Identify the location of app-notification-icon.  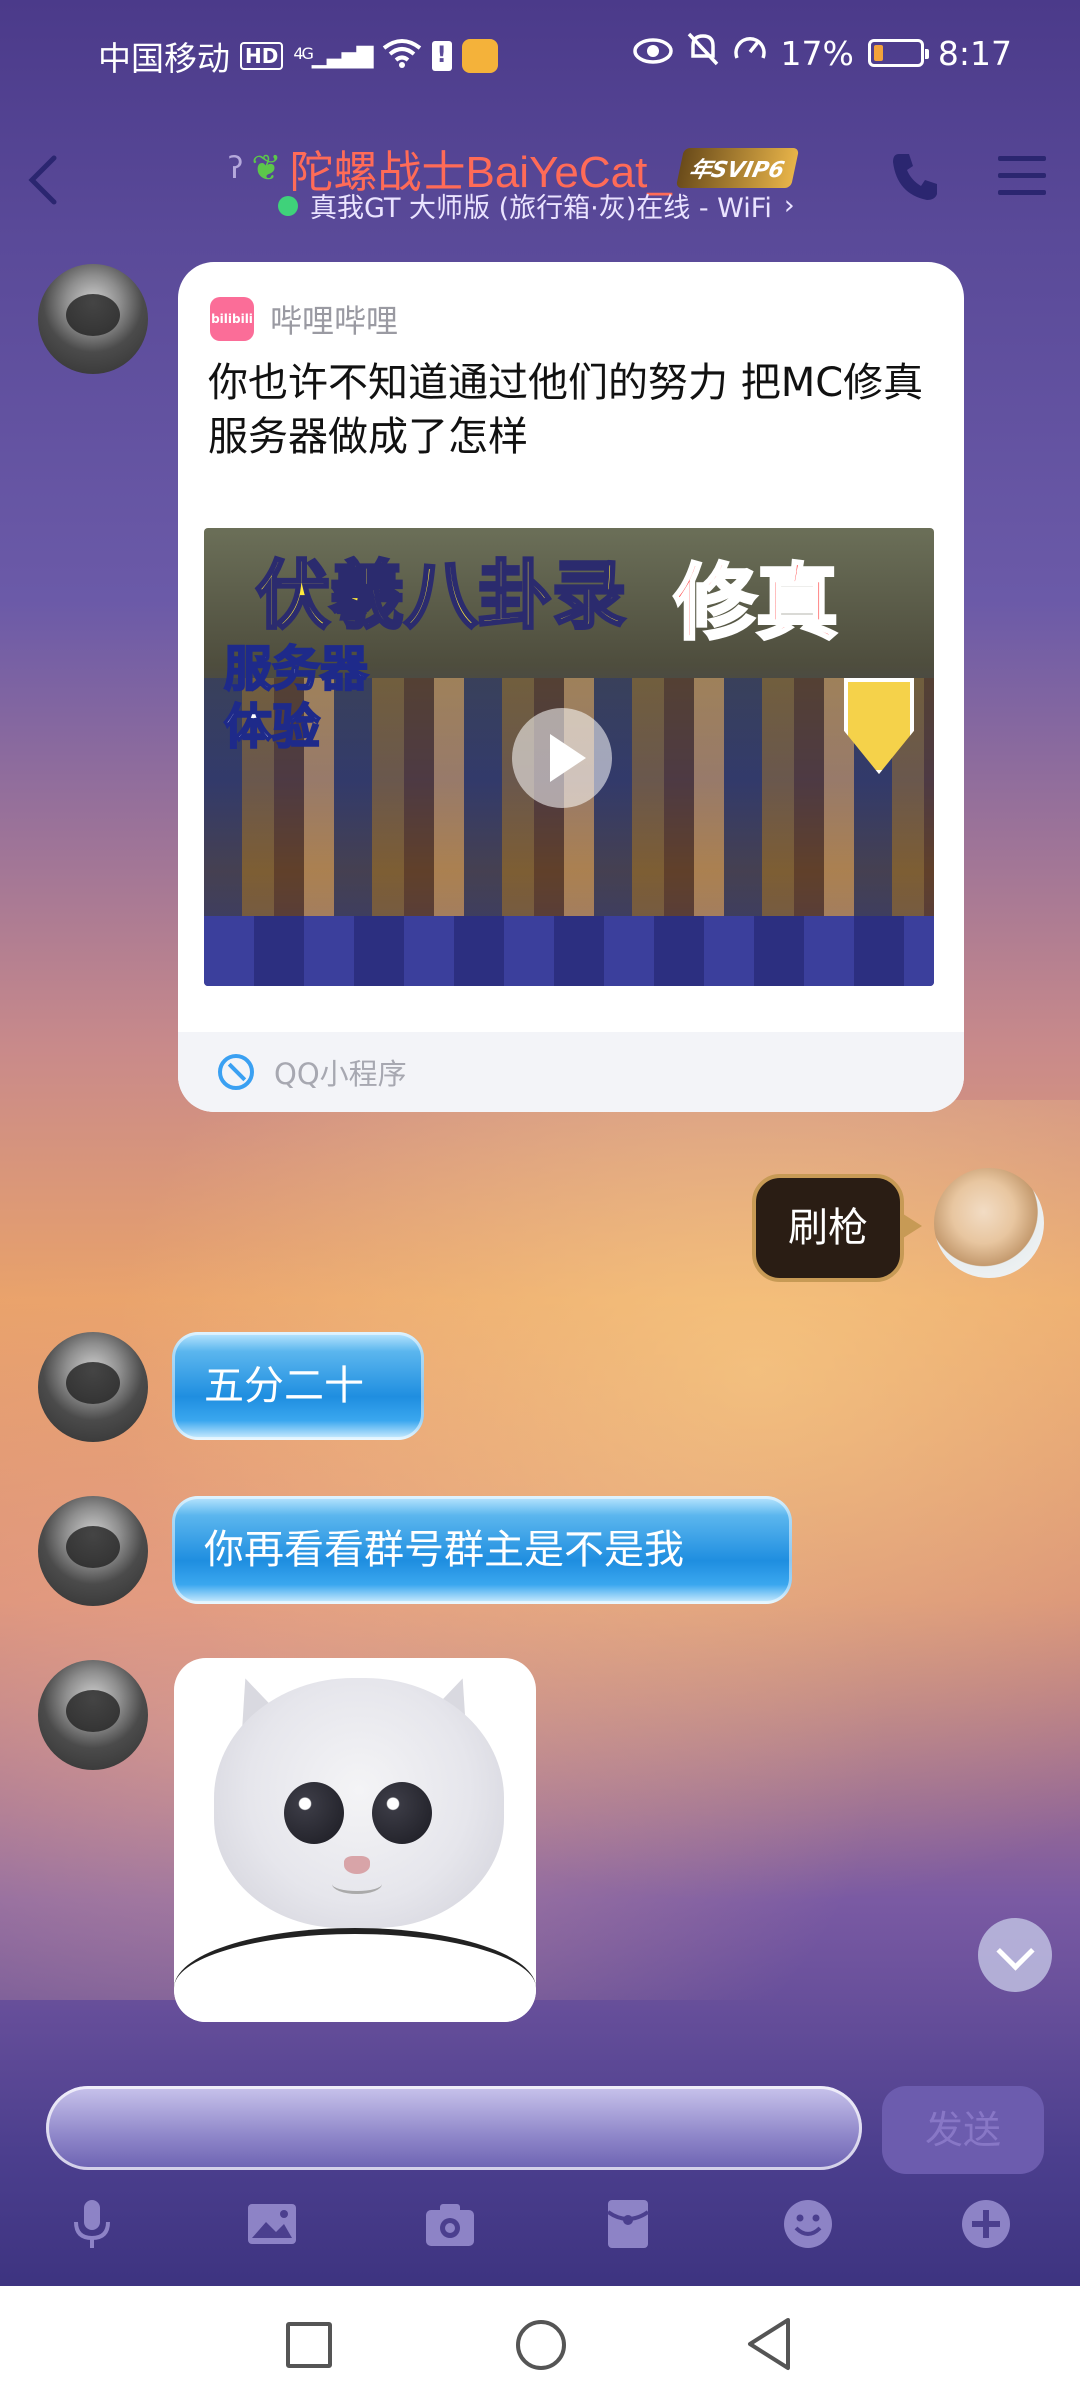
(479, 56).